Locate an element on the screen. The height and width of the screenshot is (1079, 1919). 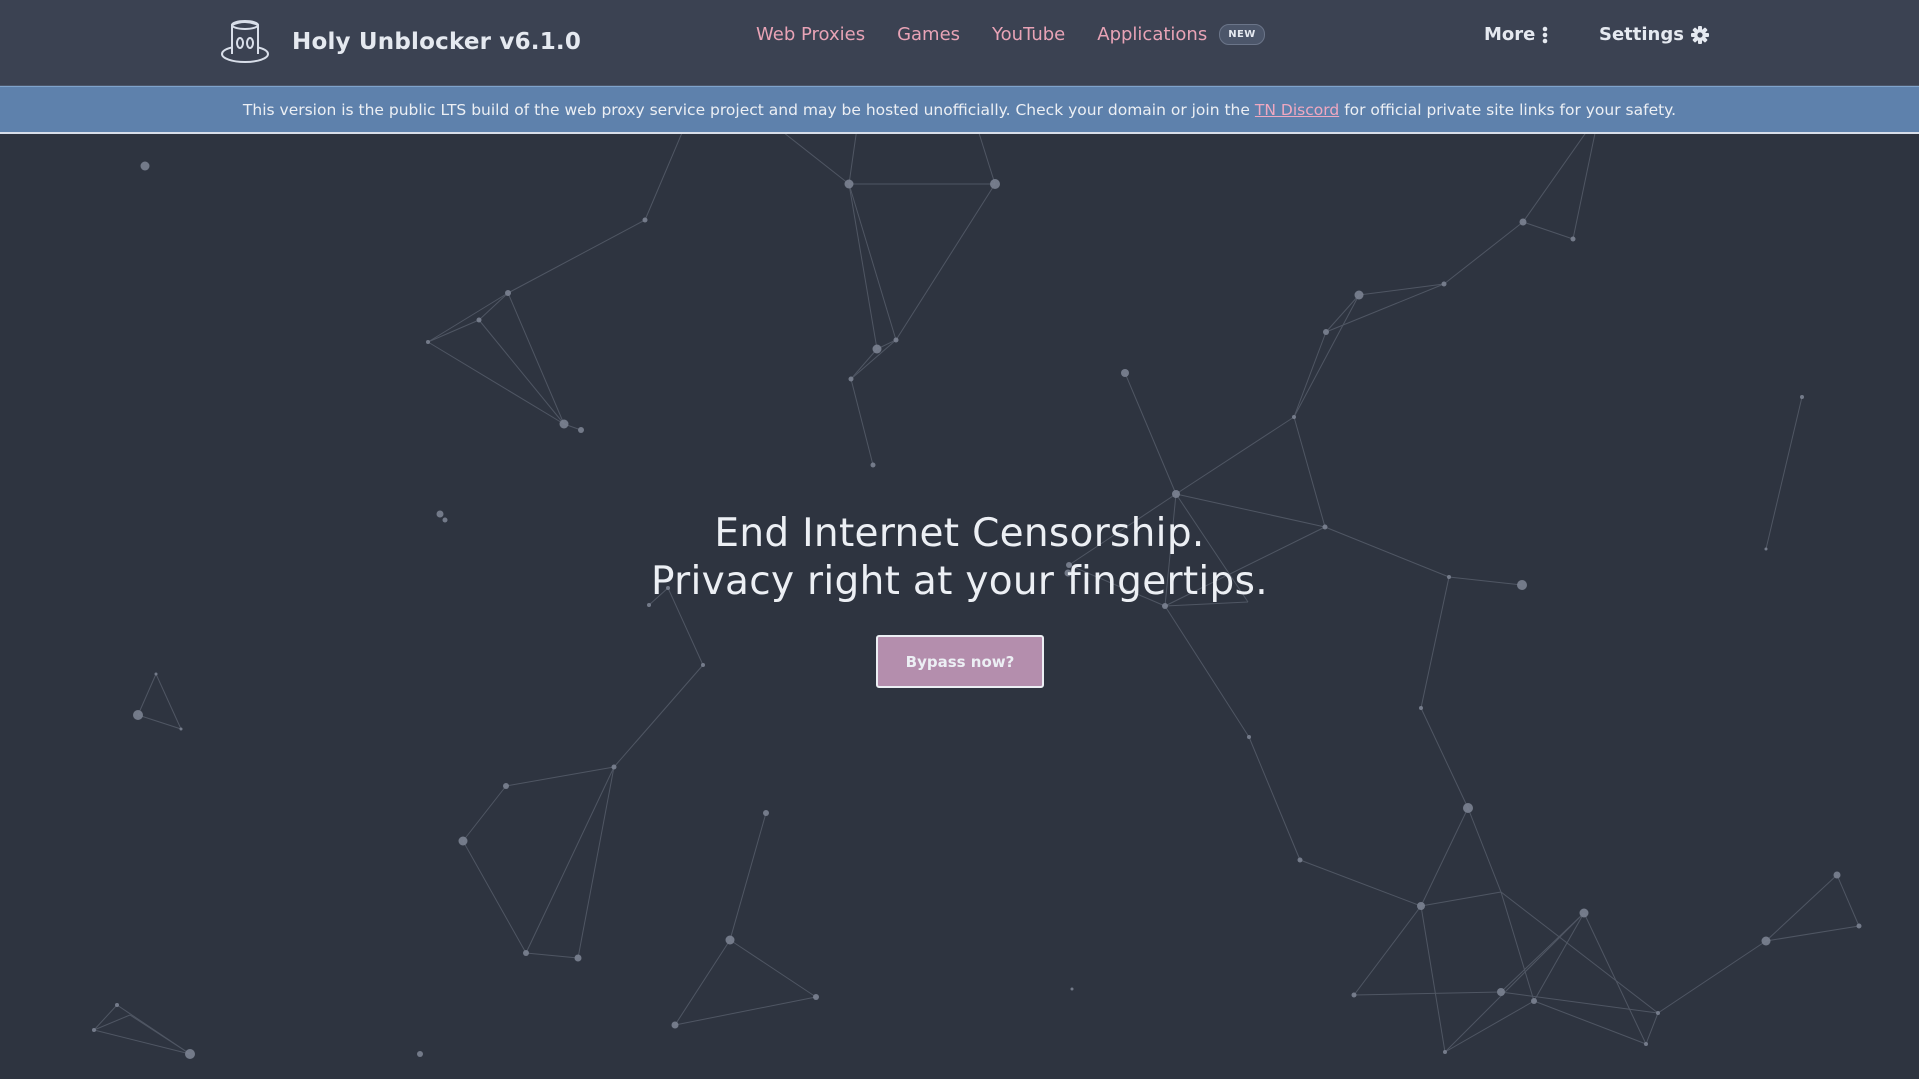
new-badge: NEW is located at coordinates (1242, 34).